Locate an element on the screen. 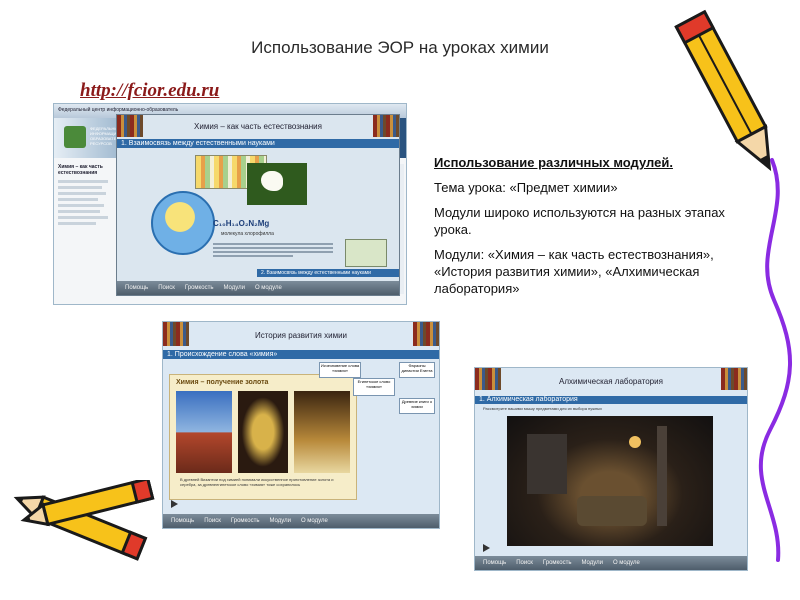  site-logo-icon is located at coordinates (75, 137).